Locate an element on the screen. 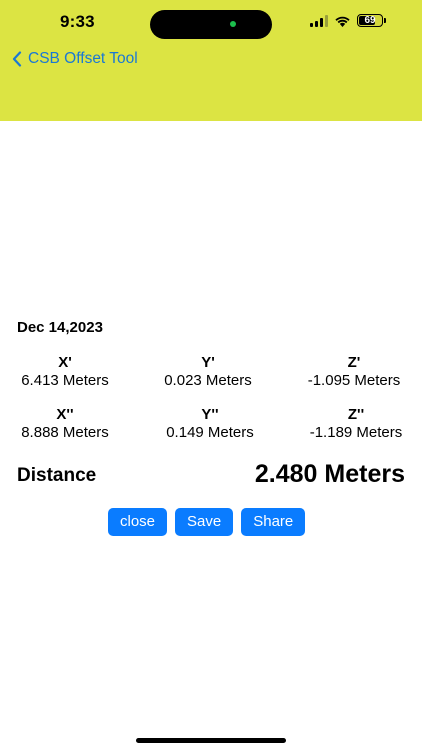  z-prime-label: Z' is located at coordinates (354, 362).